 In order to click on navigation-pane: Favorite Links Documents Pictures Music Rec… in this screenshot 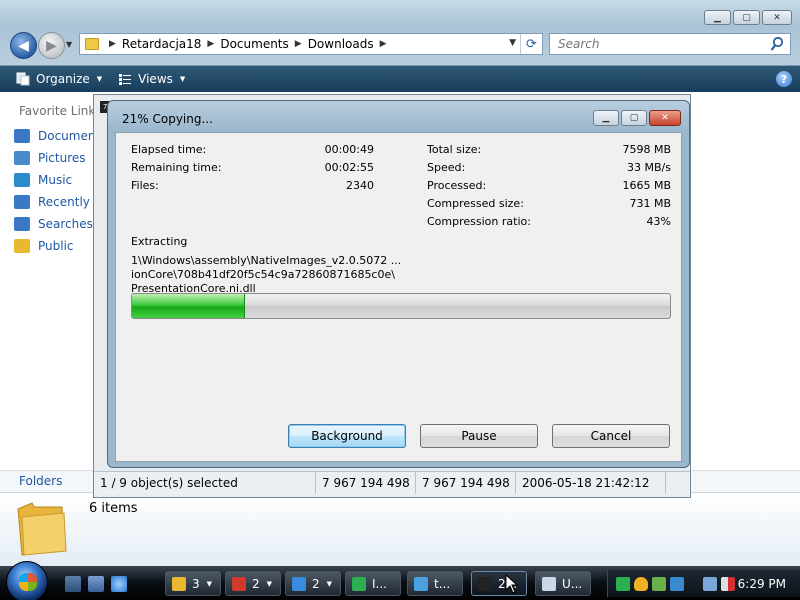, I will do `click(73, 292)`.